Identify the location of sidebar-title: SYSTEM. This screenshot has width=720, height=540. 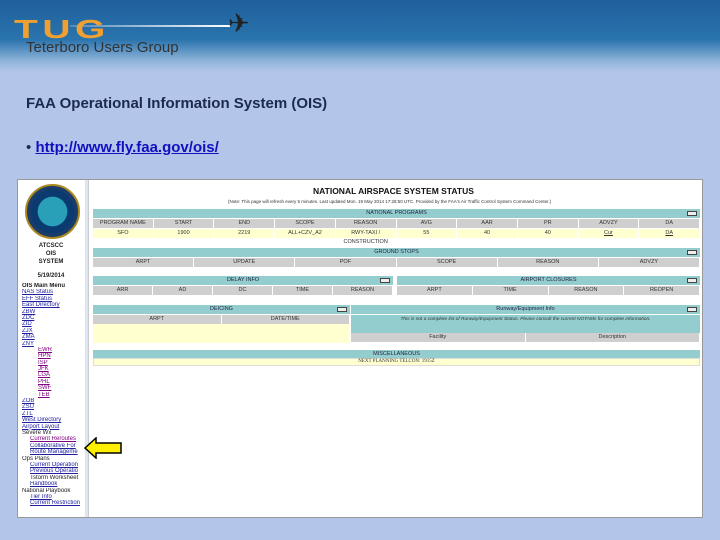
(51, 262).